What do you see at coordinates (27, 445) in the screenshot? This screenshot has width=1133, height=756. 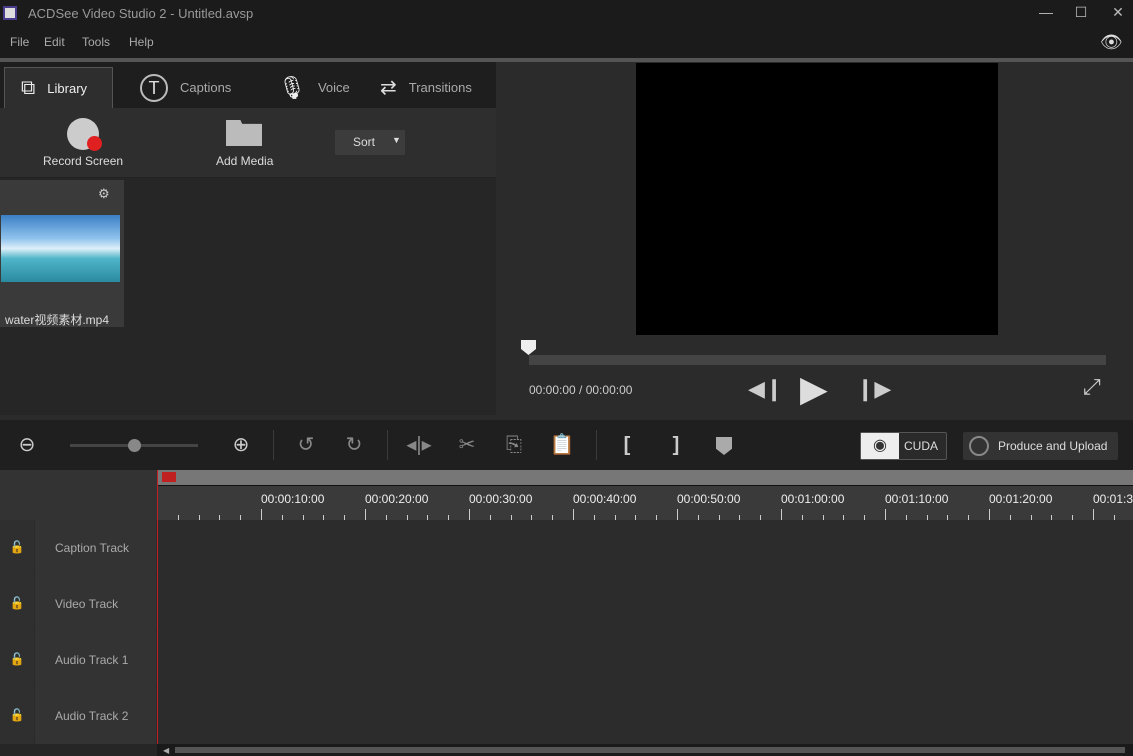 I see `zoom-out-button: ⊖` at bounding box center [27, 445].